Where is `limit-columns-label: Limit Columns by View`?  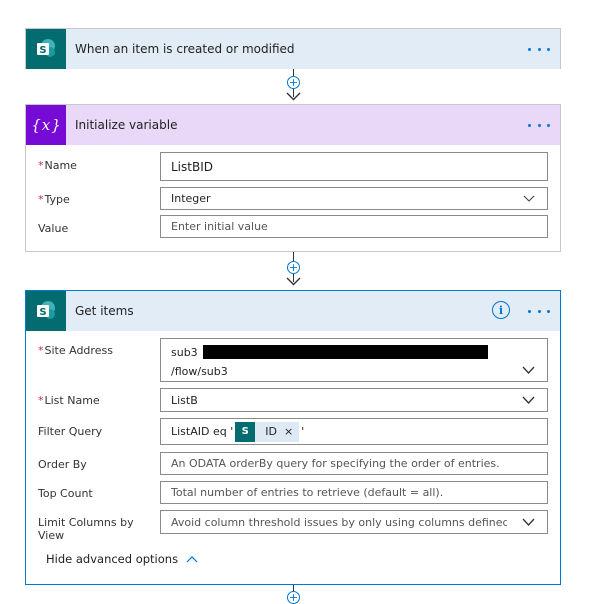 limit-columns-label: Limit Columns by View is located at coordinates (86, 529).